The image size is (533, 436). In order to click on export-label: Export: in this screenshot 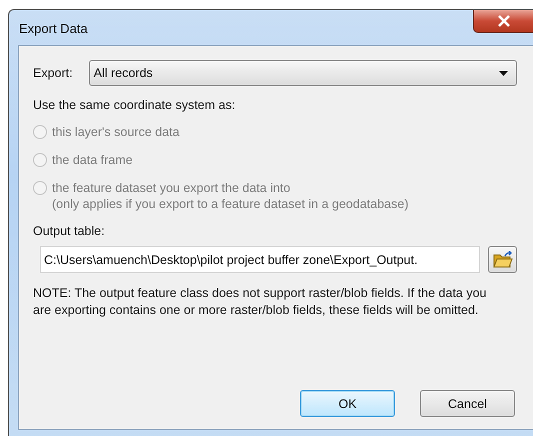, I will do `click(53, 73)`.